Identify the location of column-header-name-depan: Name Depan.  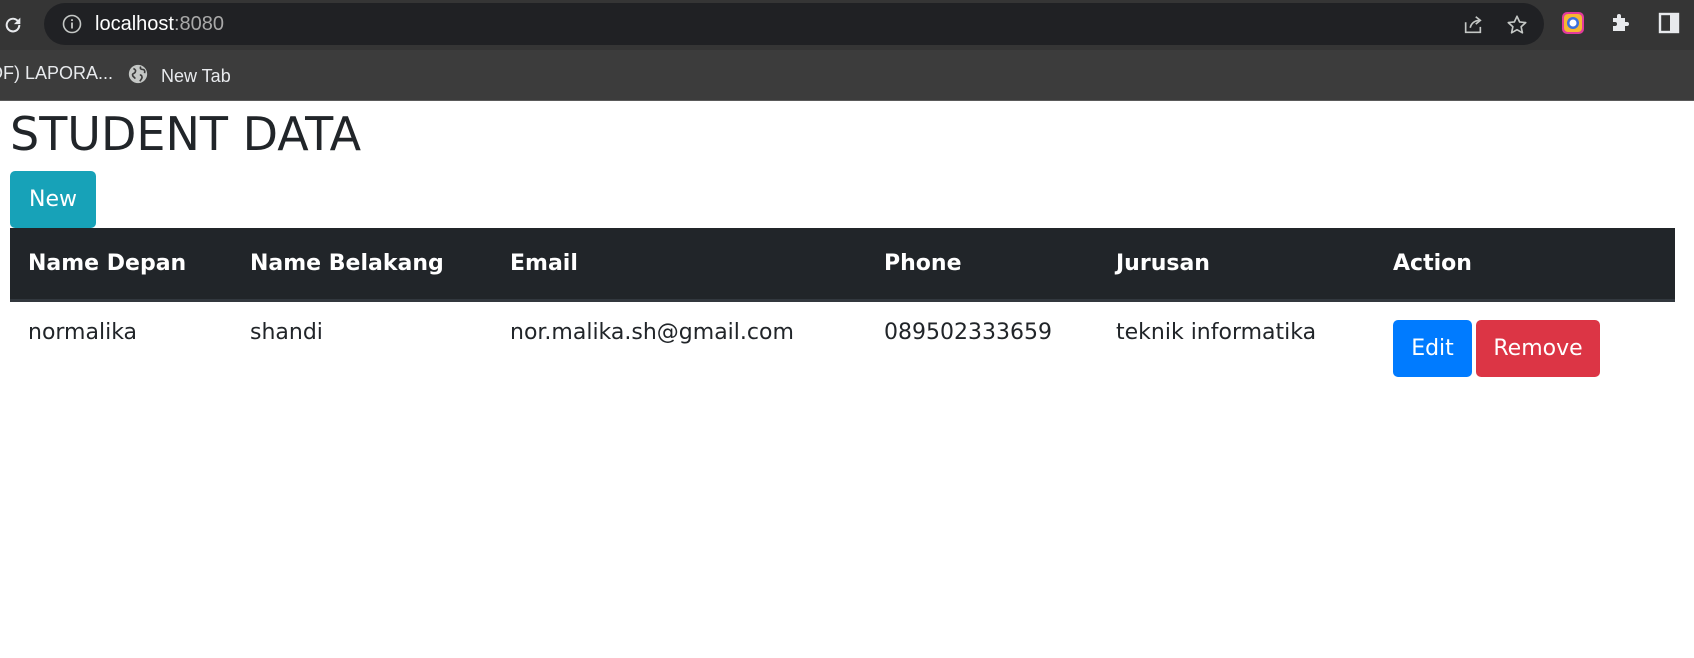
(121, 265).